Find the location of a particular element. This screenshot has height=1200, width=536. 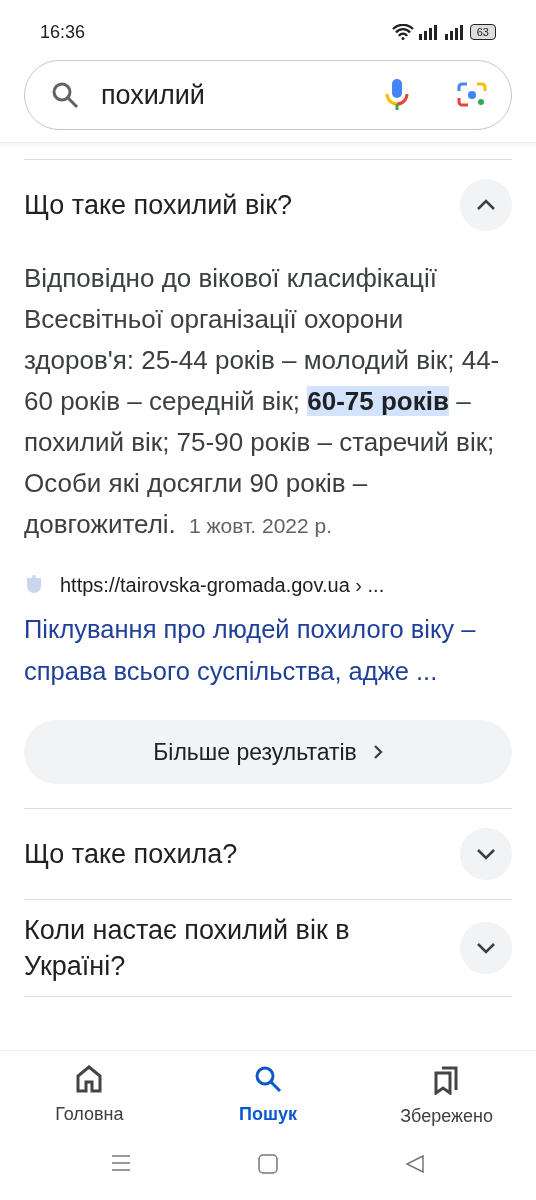

bookmarks-icon is located at coordinates (446, 1080).